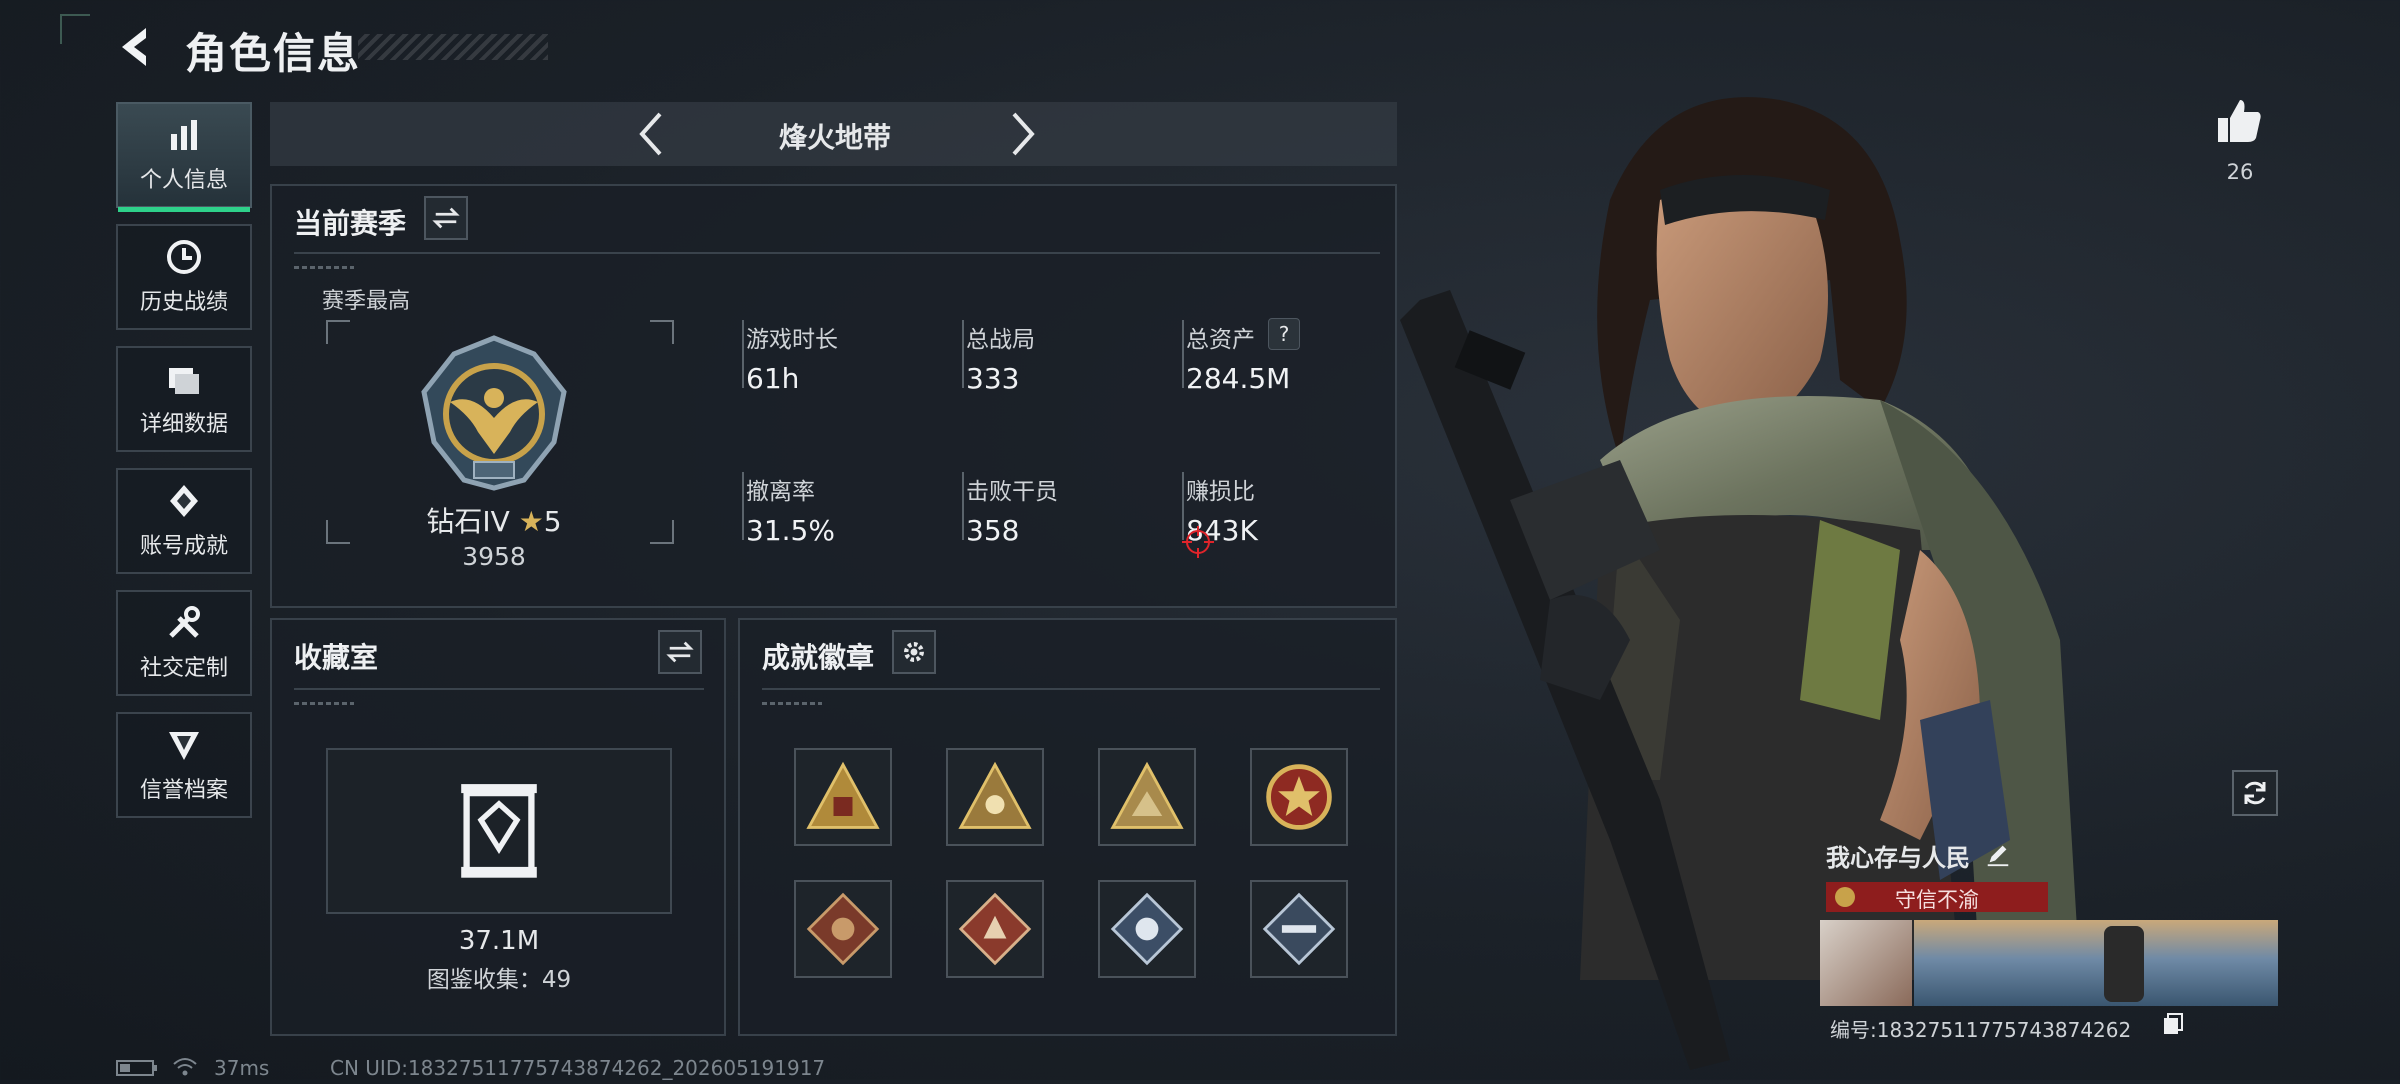 The height and width of the screenshot is (1084, 2400). I want to click on copy-icon, so click(2173, 1023).